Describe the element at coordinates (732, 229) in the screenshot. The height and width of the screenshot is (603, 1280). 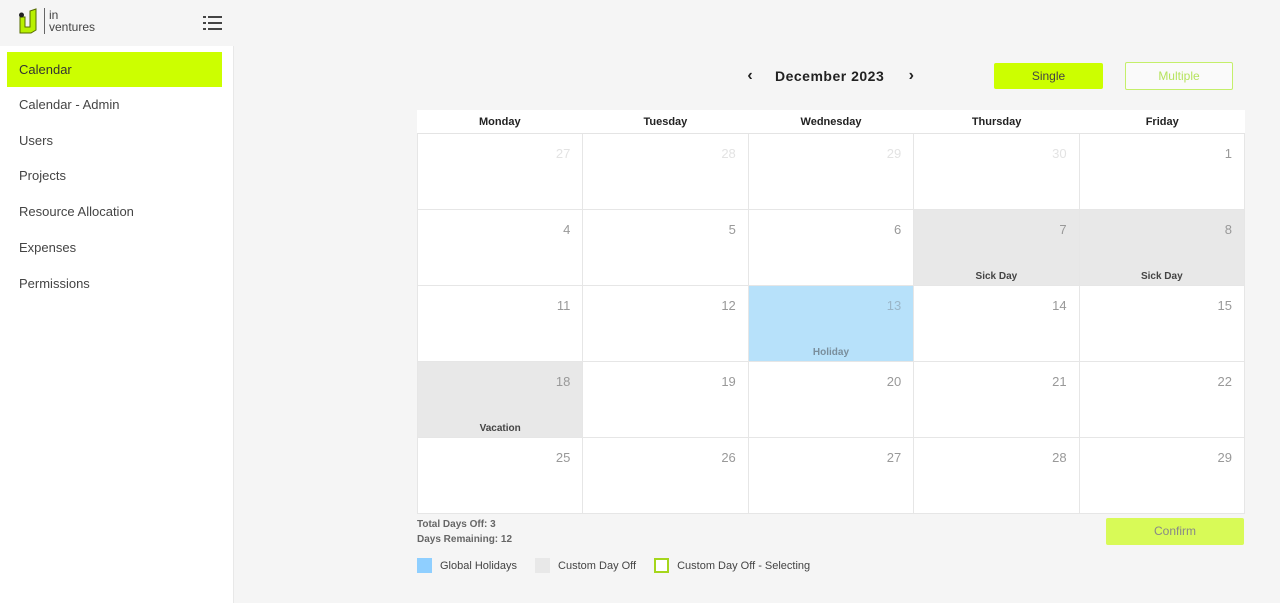
I see `day-number: 5` at that location.